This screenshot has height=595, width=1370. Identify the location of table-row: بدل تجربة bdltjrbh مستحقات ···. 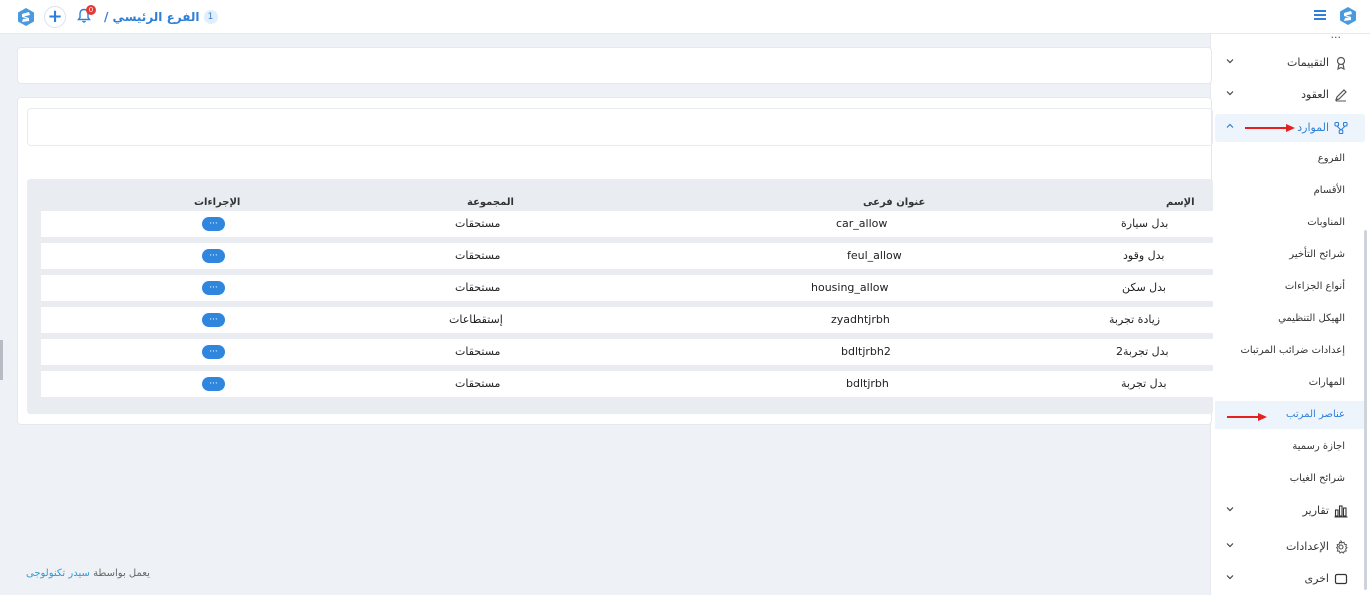
(627, 384).